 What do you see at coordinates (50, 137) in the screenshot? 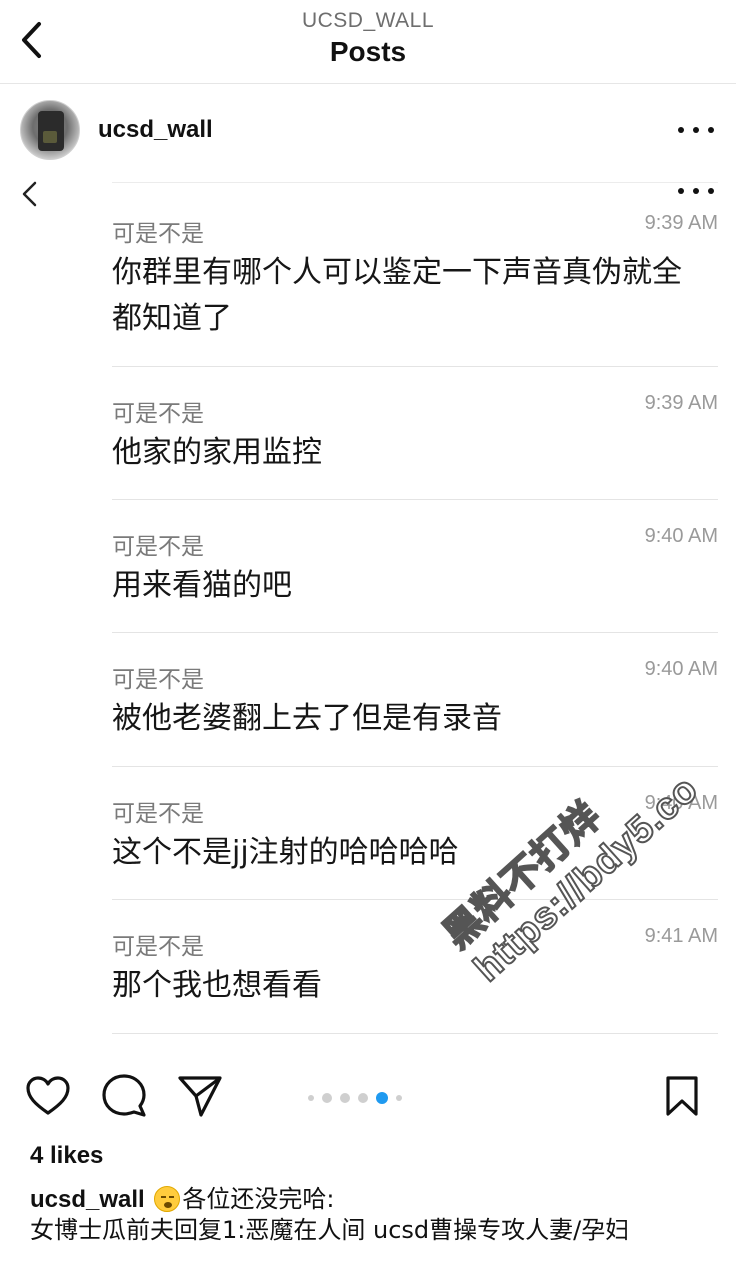
I see `avatar-device-screen` at bounding box center [50, 137].